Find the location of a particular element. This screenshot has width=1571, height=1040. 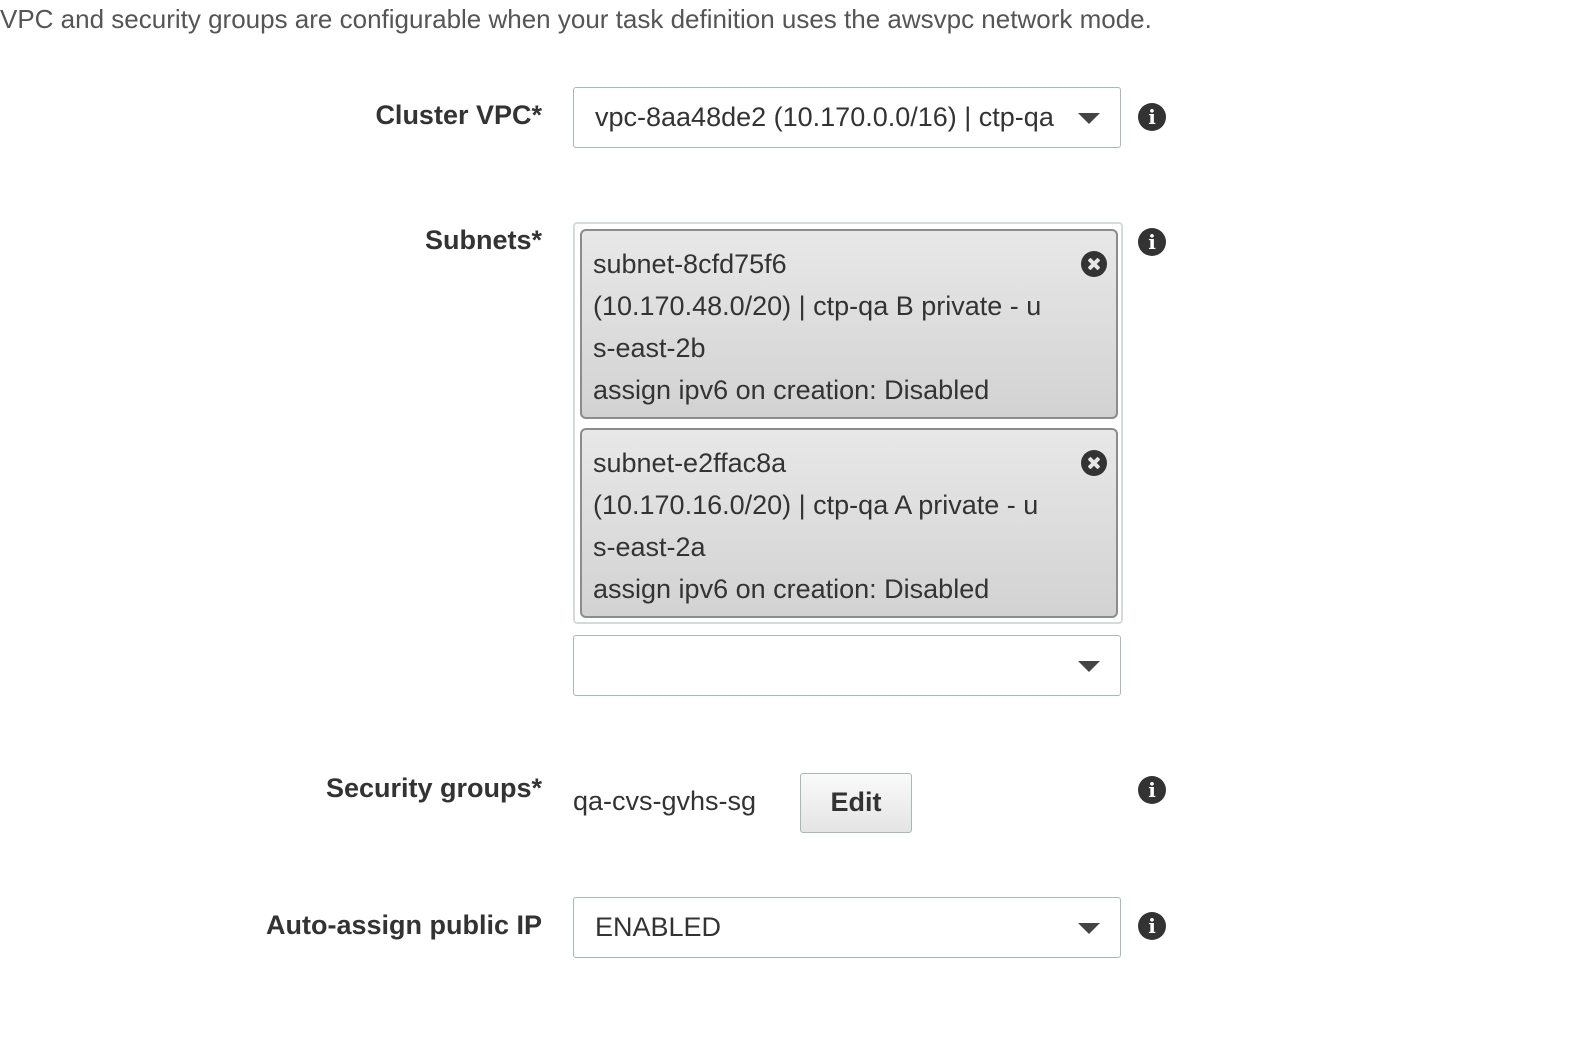

security-group-value: qa-cvs-gvhs-sg is located at coordinates (665, 801).